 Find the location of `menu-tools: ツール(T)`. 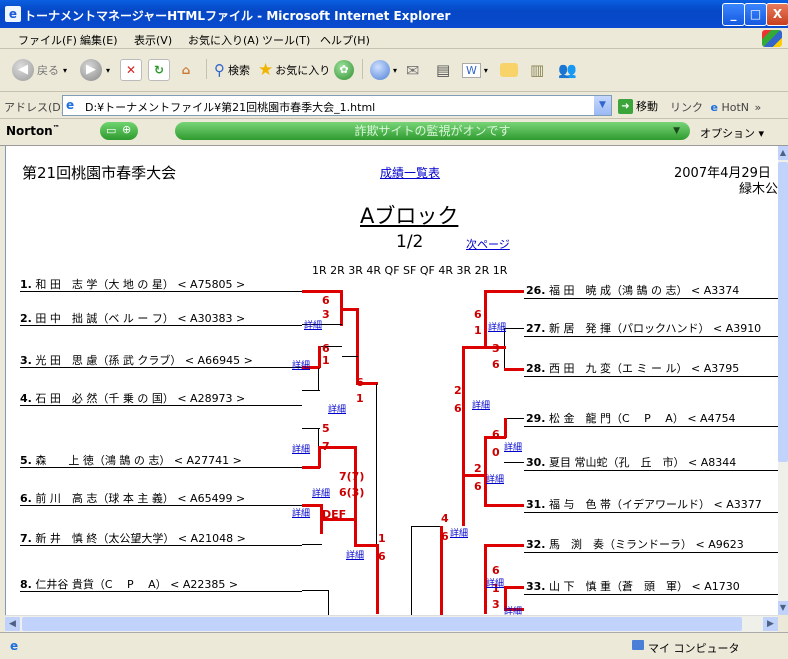

menu-tools: ツール(T) is located at coordinates (286, 40).